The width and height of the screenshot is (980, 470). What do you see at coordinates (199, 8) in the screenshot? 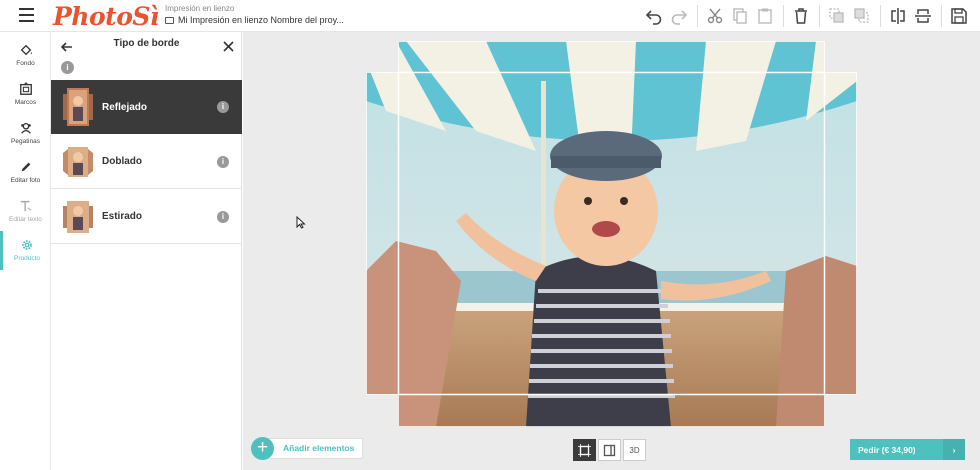
I see `breadcrumb-product: Impresión en lienzo` at bounding box center [199, 8].